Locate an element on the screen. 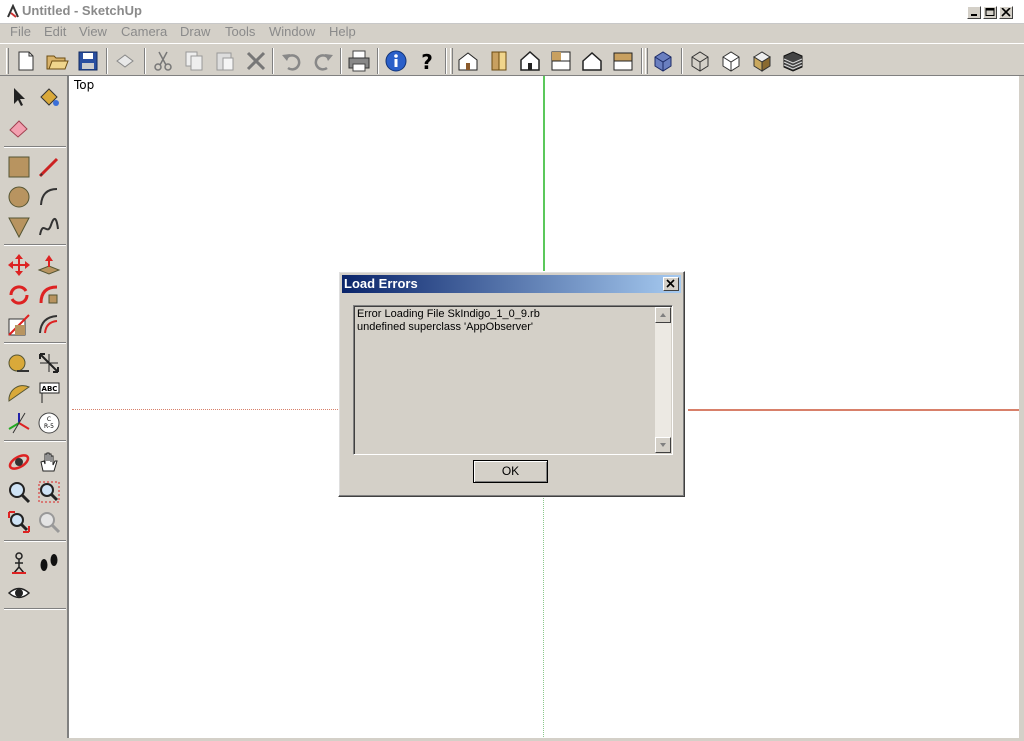 Image resolution: width=1024 pixels, height=741 pixels. zoom-window-icon is located at coordinates (49, 492).